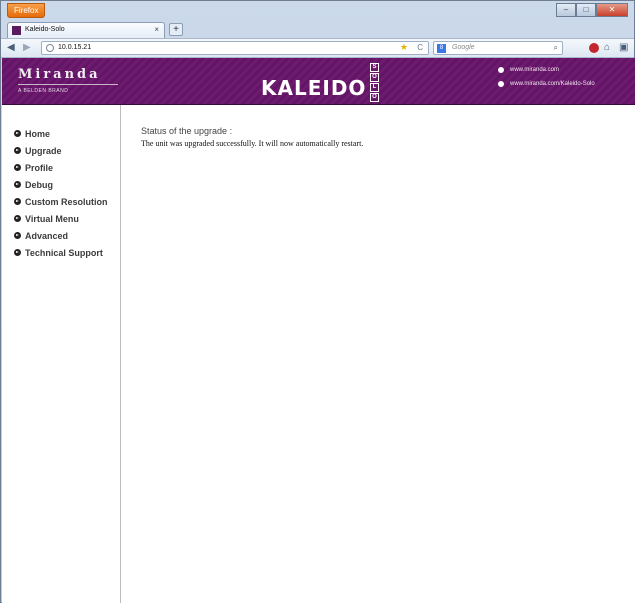 The width and height of the screenshot is (635, 603). I want to click on magnifier-icon: ⌕, so click(556, 48).